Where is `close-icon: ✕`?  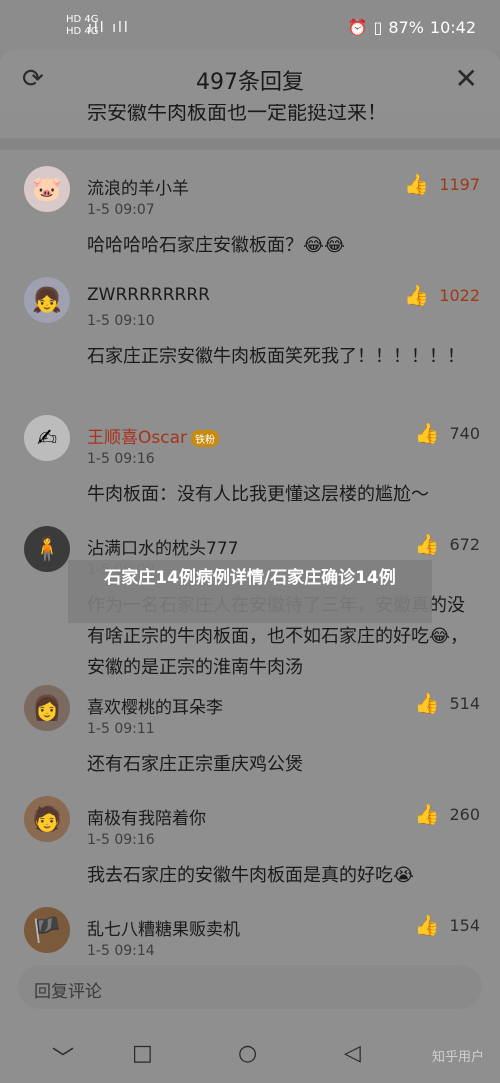 close-icon: ✕ is located at coordinates (466, 78).